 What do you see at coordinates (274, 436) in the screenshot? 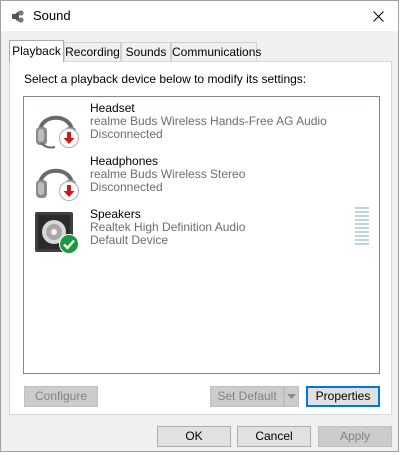
I see `cancel-button: Cancel` at bounding box center [274, 436].